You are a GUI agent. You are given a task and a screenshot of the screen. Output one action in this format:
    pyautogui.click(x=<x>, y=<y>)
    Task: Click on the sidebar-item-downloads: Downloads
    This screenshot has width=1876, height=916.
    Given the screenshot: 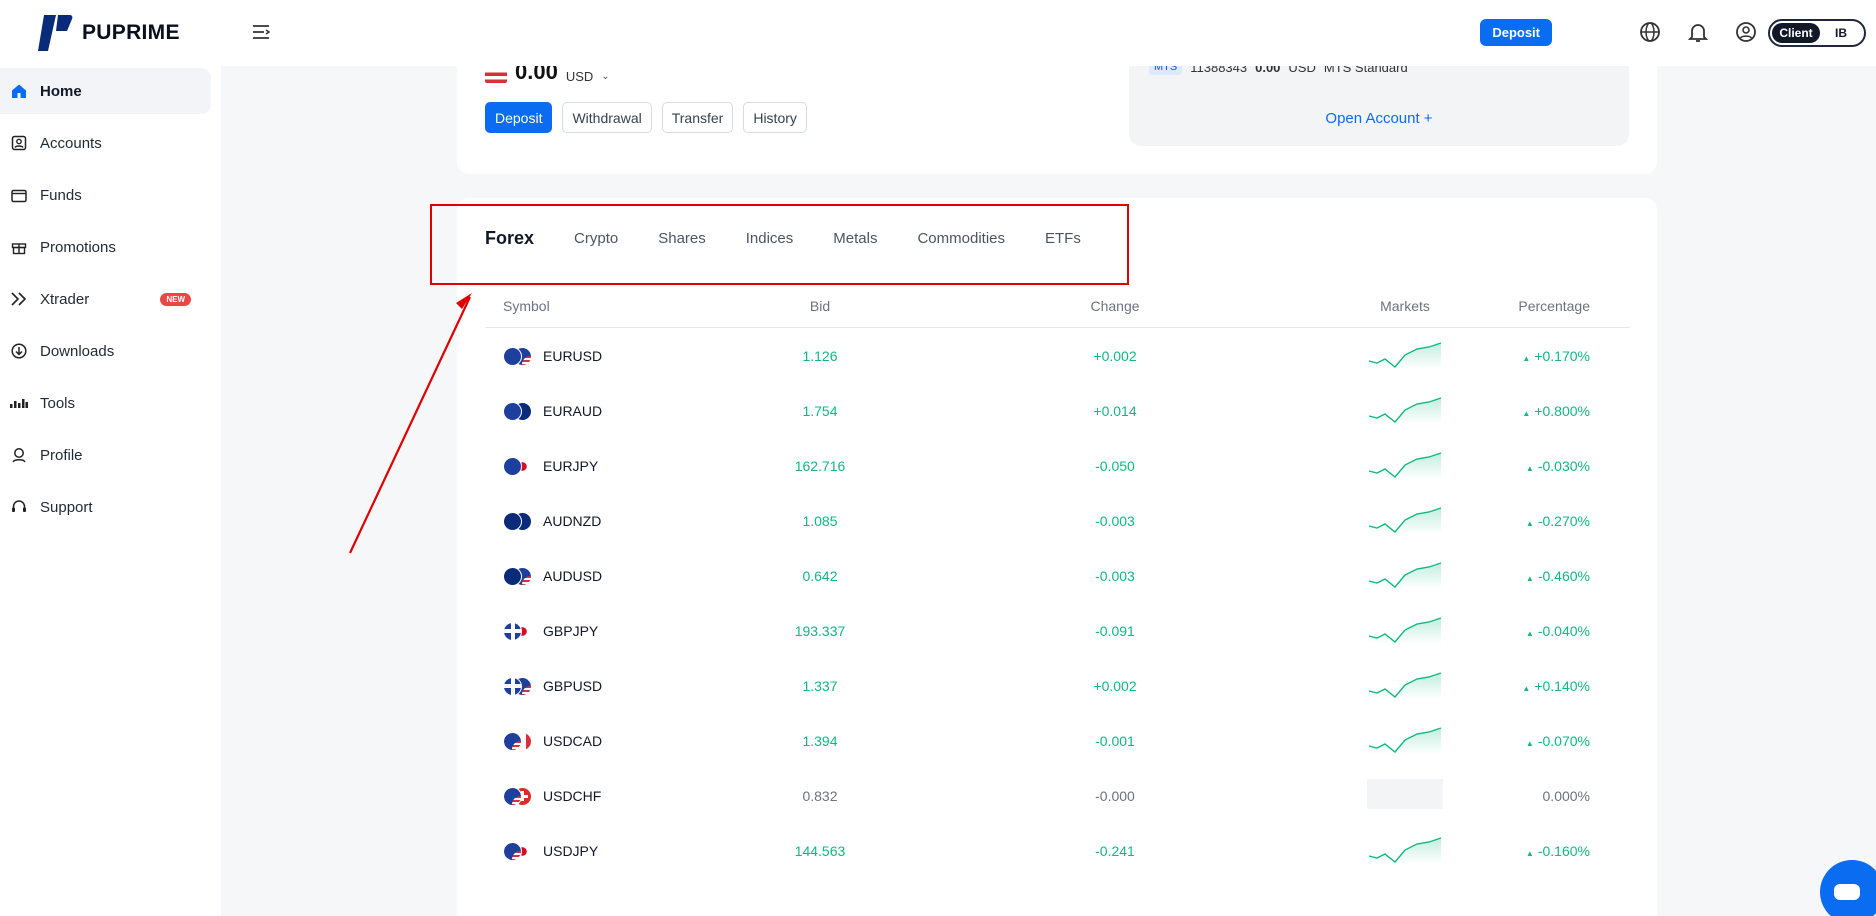 What is the action you would take?
    pyautogui.click(x=105, y=351)
    